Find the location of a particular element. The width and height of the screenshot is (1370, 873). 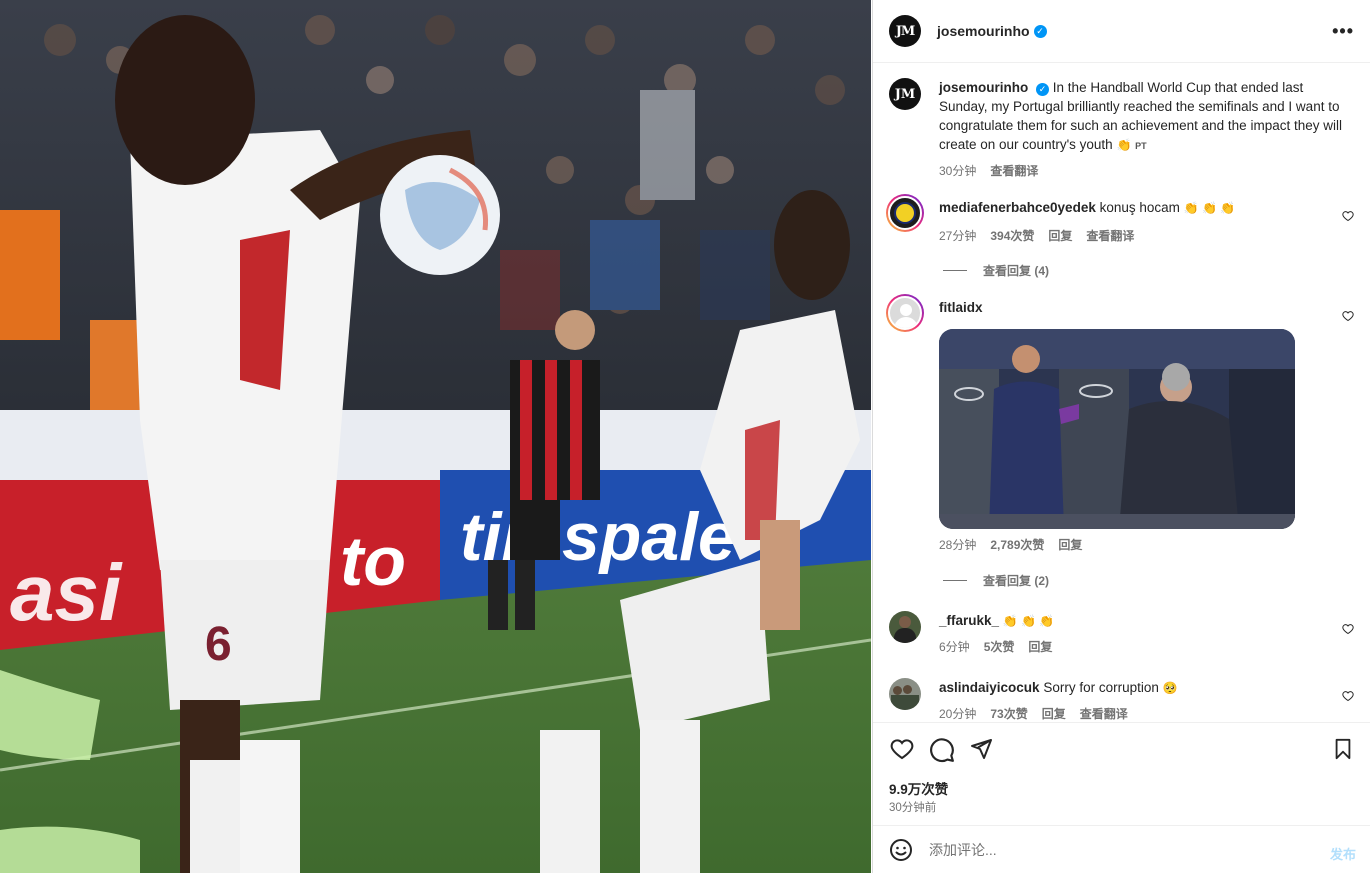

author-username: josemourinho is located at coordinates (983, 31).